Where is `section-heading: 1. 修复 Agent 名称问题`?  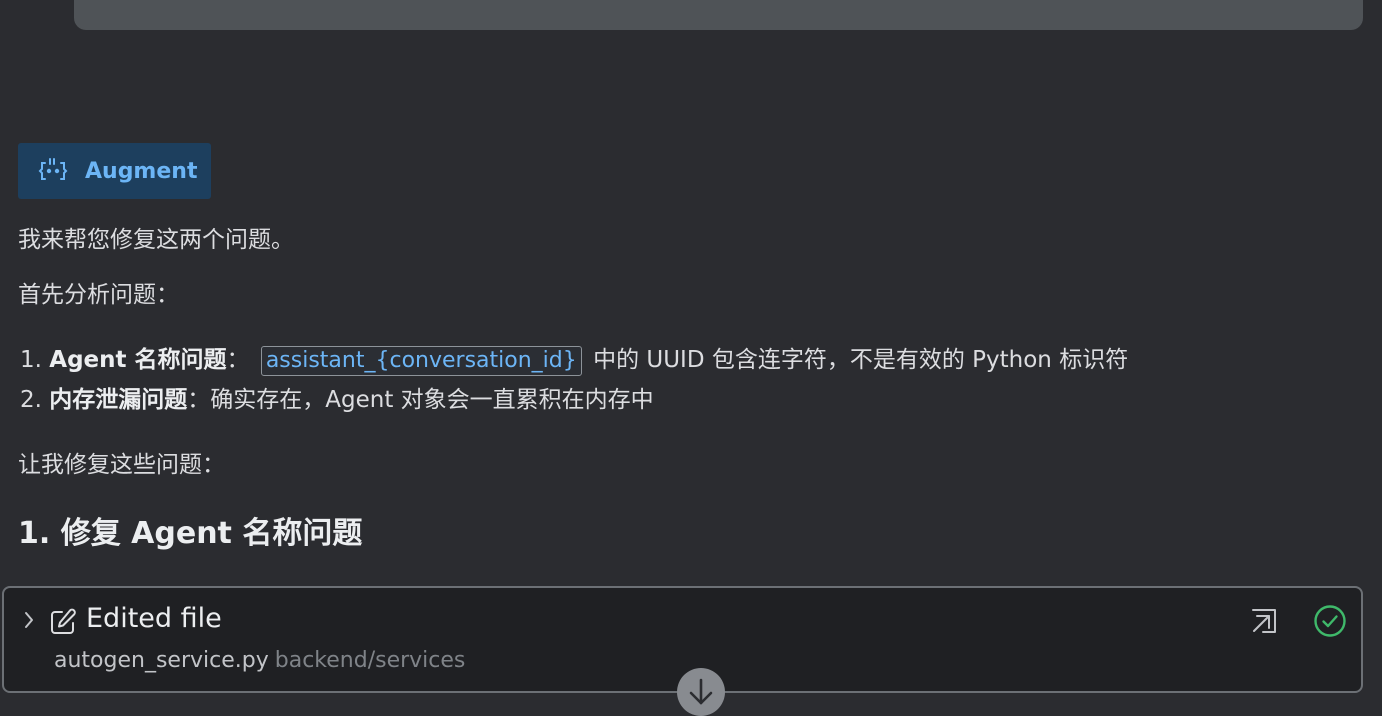
section-heading: 1. 修复 Agent 名称问题 is located at coordinates (190, 533).